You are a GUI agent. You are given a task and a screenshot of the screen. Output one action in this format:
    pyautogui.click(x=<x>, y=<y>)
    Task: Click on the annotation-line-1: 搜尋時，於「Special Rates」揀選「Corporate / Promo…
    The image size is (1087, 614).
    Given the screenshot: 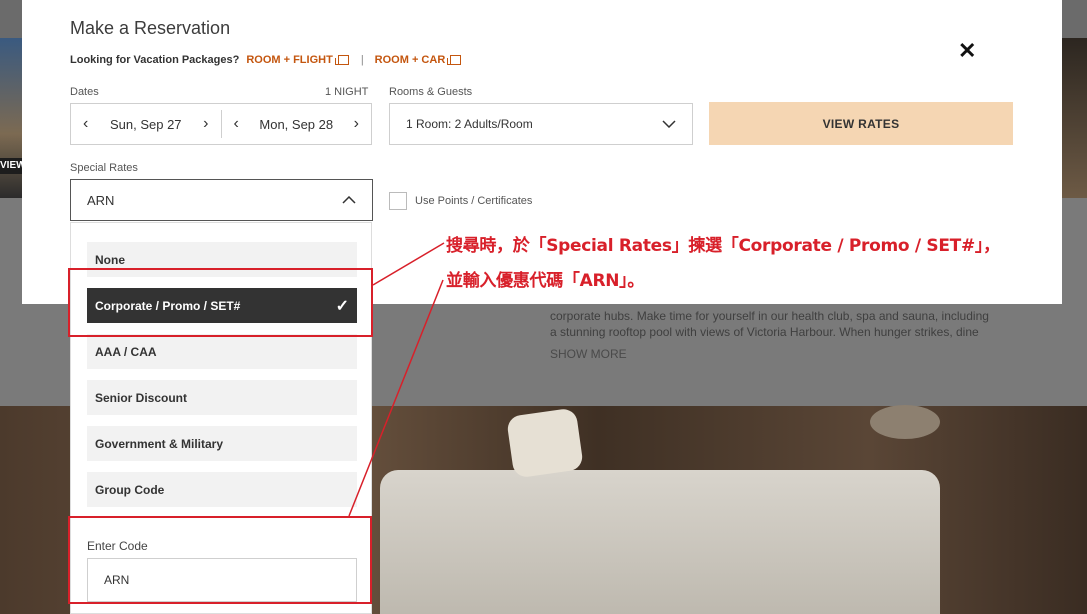 What is the action you would take?
    pyautogui.click(x=723, y=246)
    